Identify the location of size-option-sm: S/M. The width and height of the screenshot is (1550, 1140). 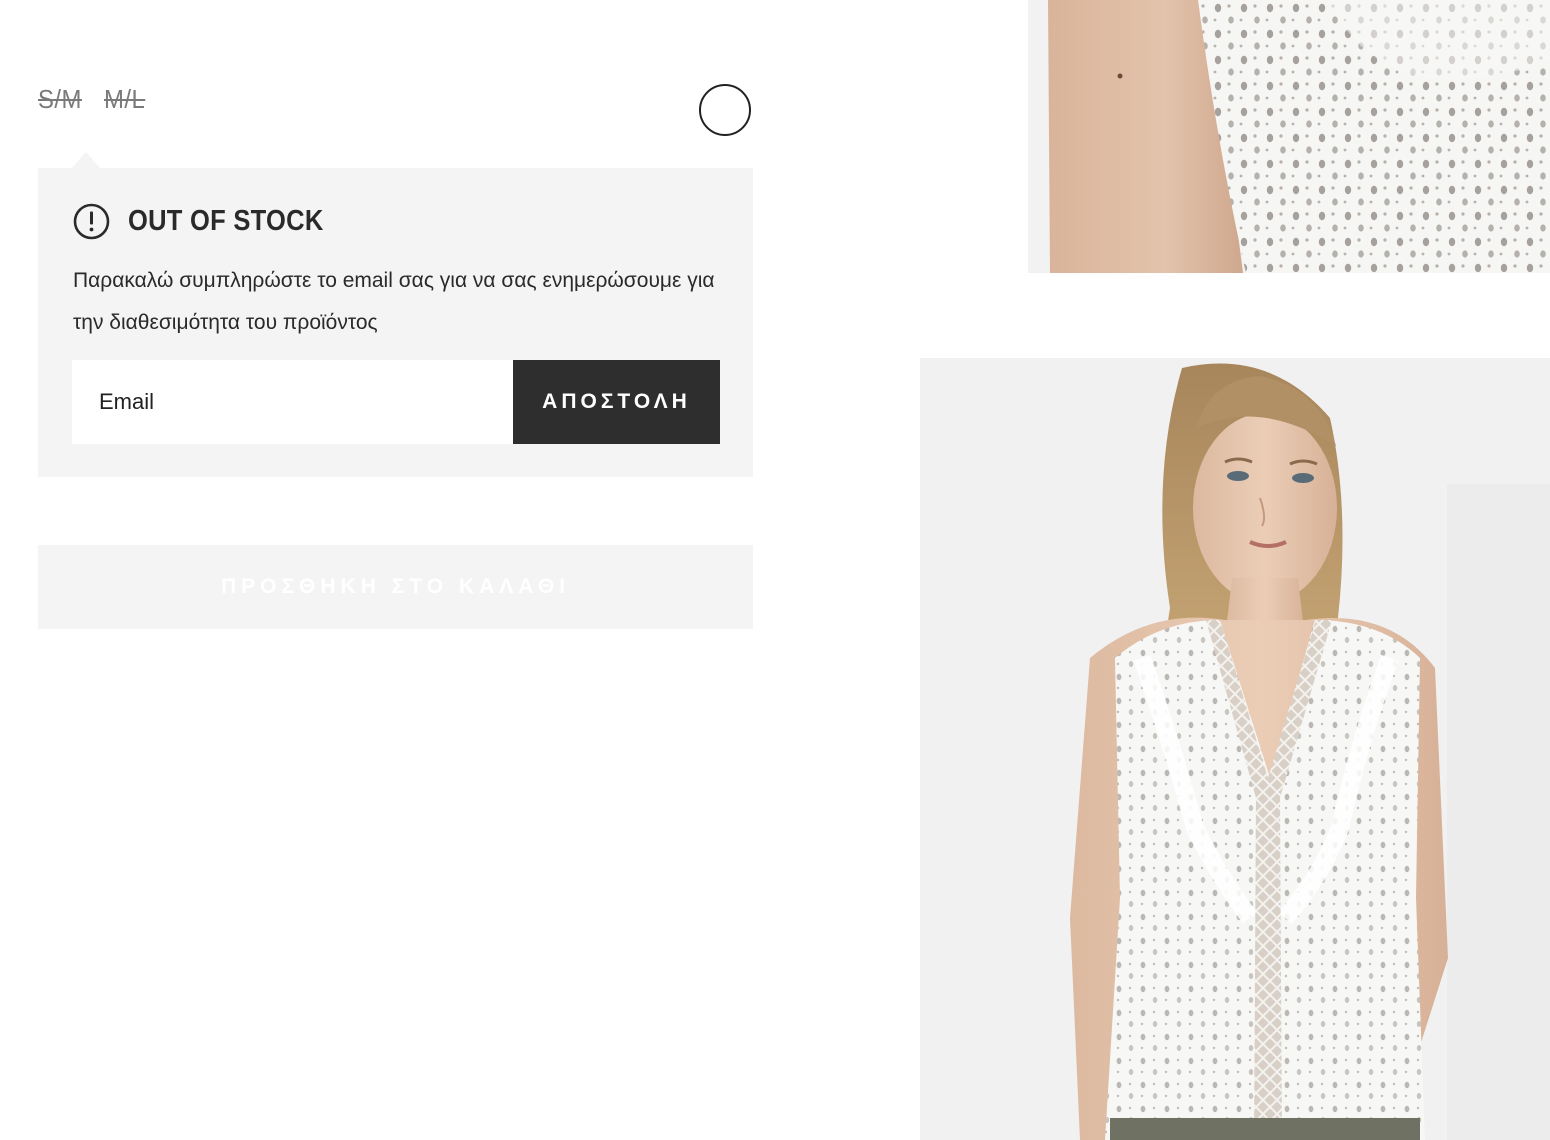
(60, 99).